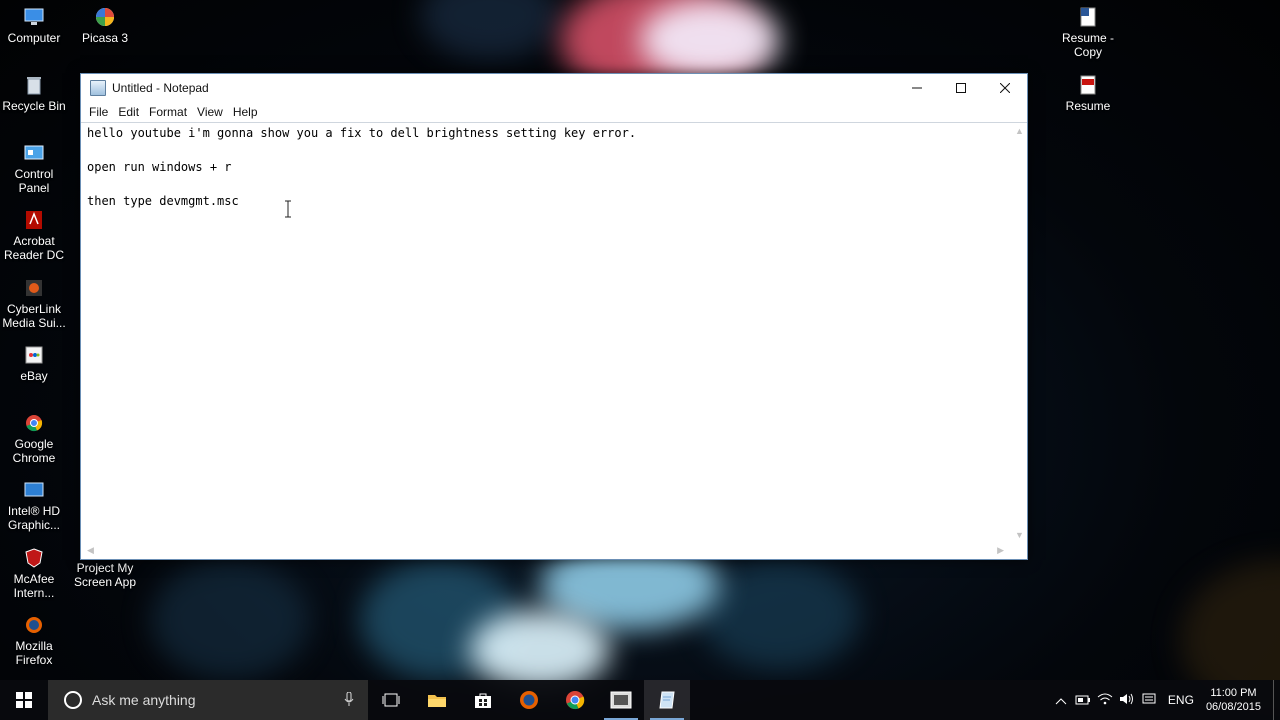 The width and height of the screenshot is (1280, 720). Describe the element at coordinates (1149, 700) in the screenshot. I see `action-center-icon` at that location.